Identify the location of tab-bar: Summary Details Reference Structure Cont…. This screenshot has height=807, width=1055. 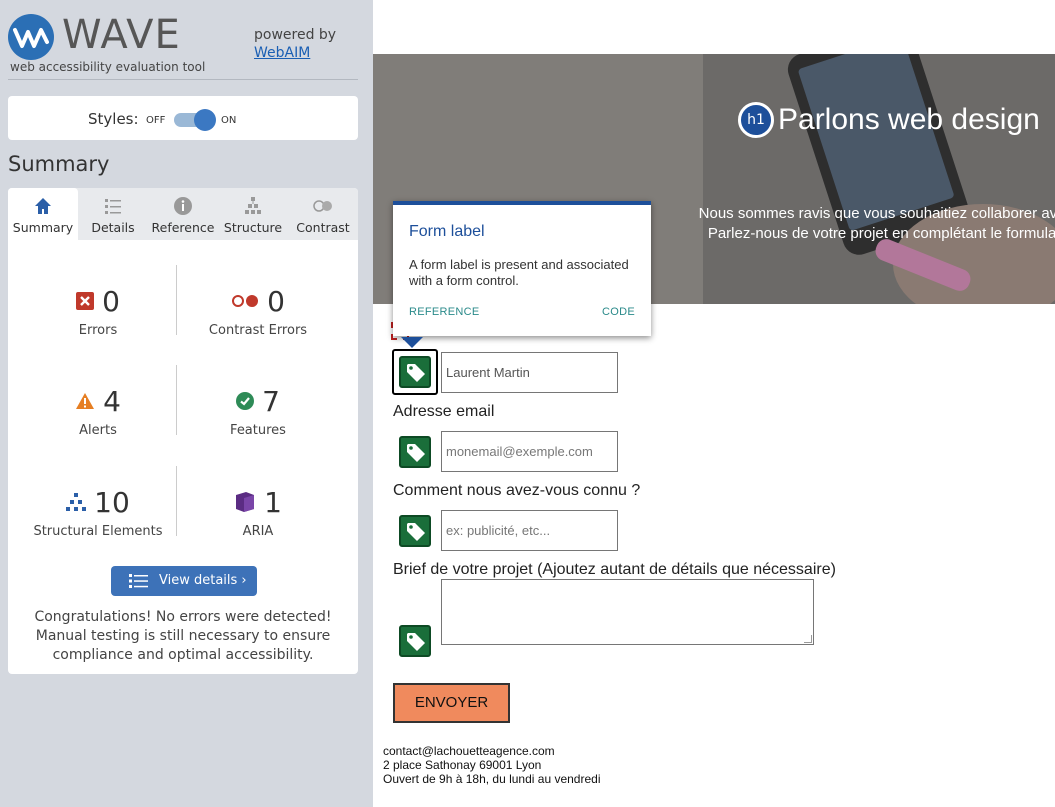
(183, 214).